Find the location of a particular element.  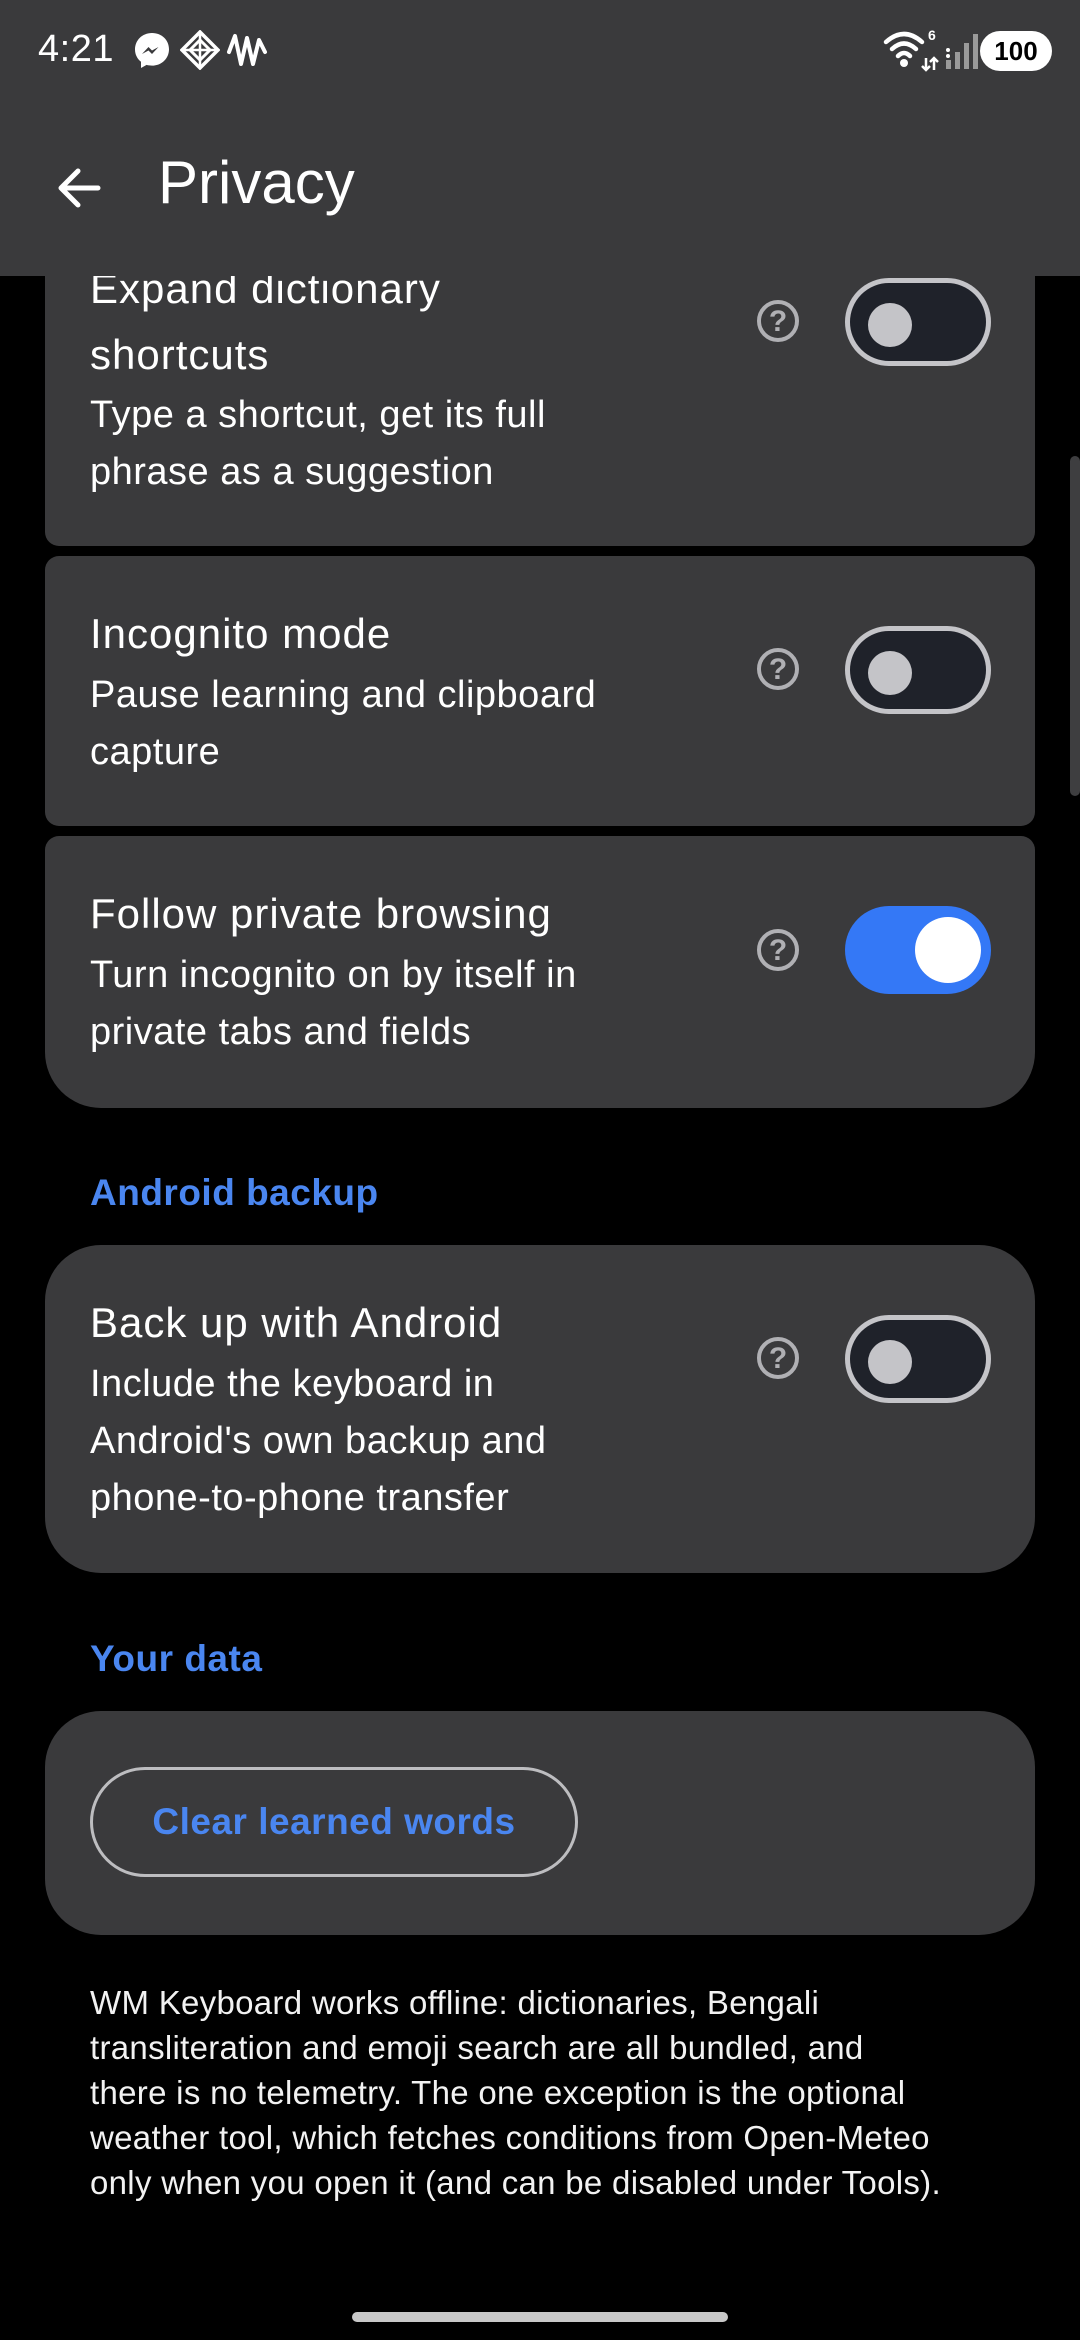

messenger-icon is located at coordinates (152, 50).